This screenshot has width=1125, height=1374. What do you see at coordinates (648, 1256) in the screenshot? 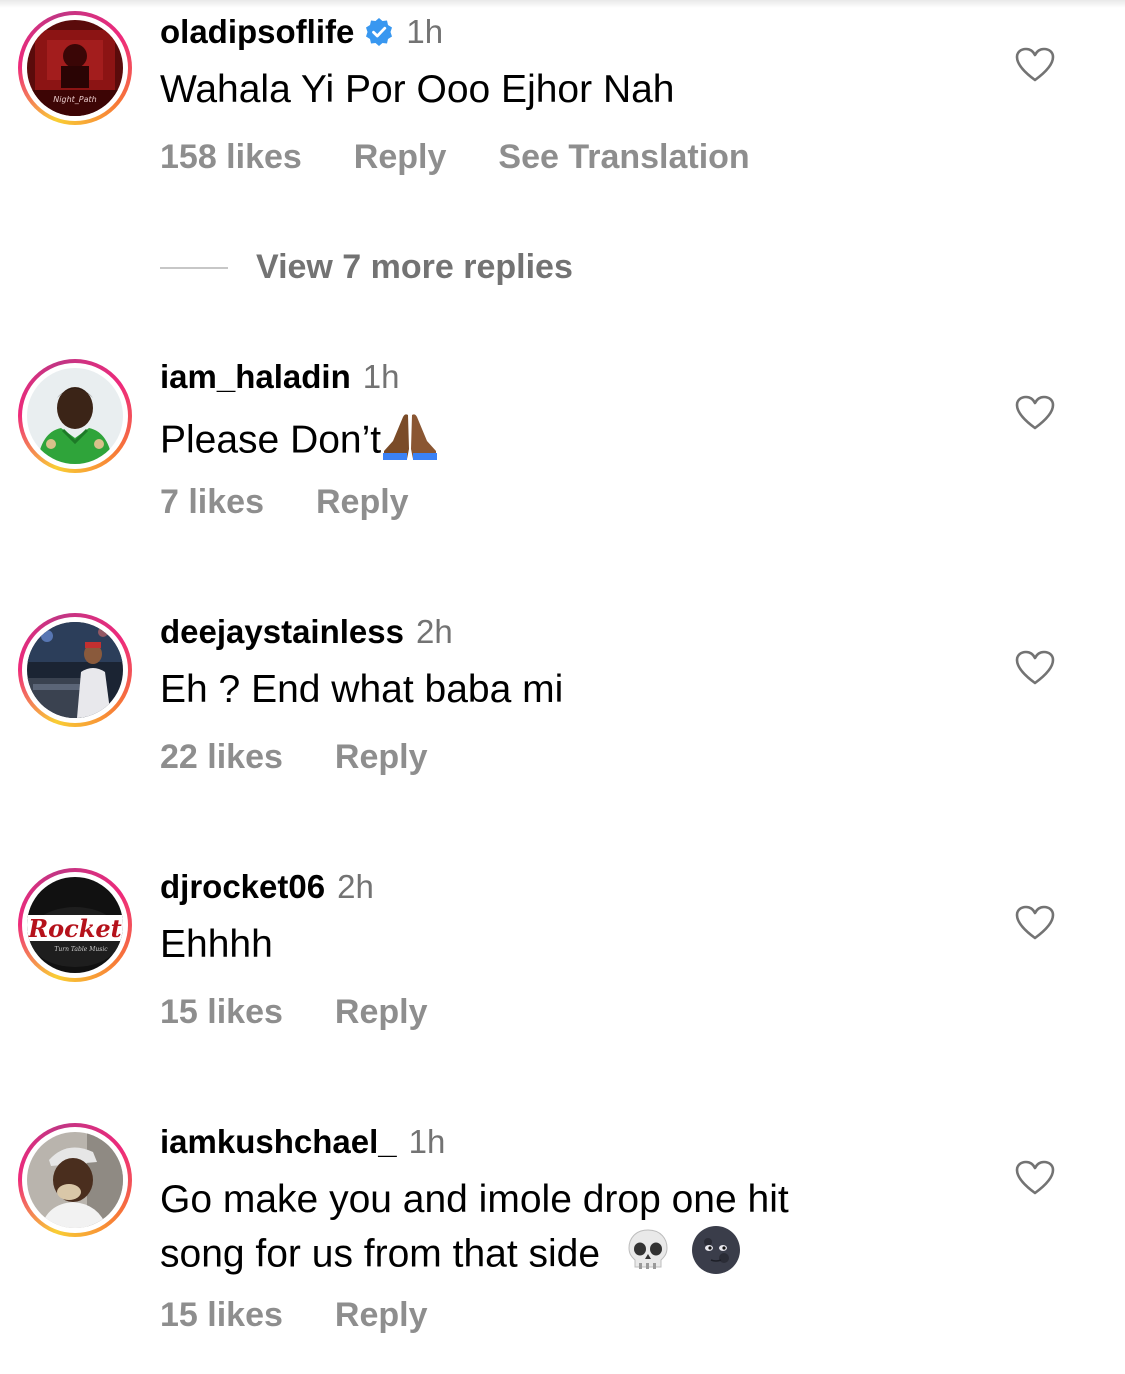
I see `skull-emoji` at bounding box center [648, 1256].